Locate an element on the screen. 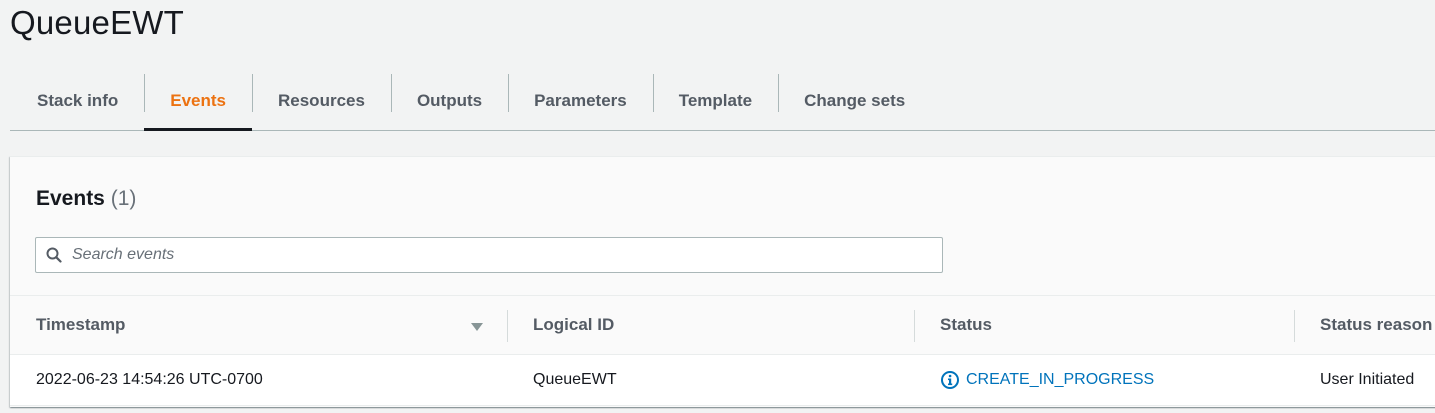 The height and width of the screenshot is (413, 1435). column-header-status: Status is located at coordinates (966, 325).